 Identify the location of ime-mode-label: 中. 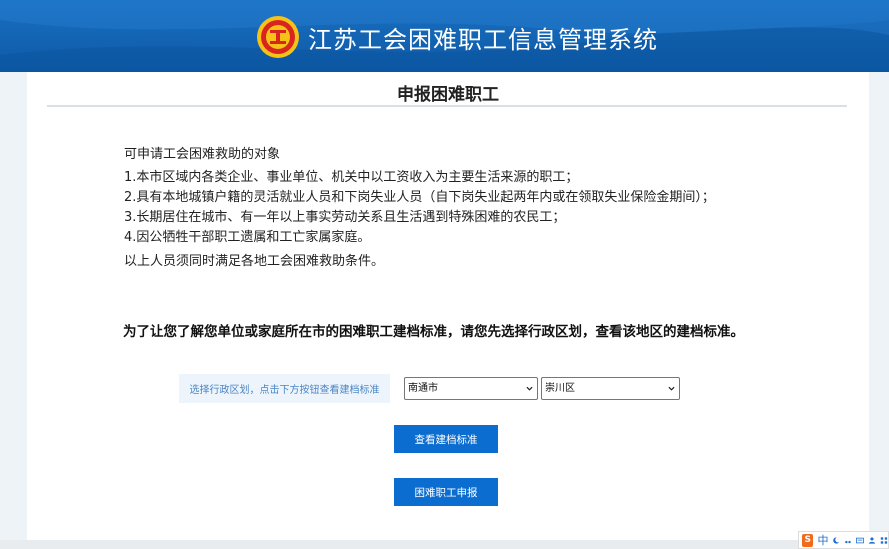
(822, 540).